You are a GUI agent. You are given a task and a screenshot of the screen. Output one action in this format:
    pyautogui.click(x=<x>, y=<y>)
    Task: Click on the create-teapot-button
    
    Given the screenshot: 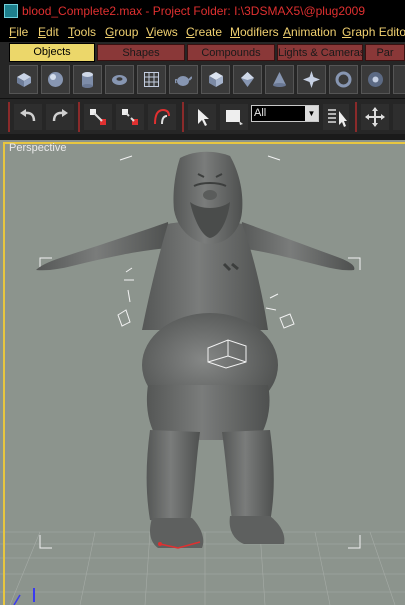 What is the action you would take?
    pyautogui.click(x=183, y=79)
    